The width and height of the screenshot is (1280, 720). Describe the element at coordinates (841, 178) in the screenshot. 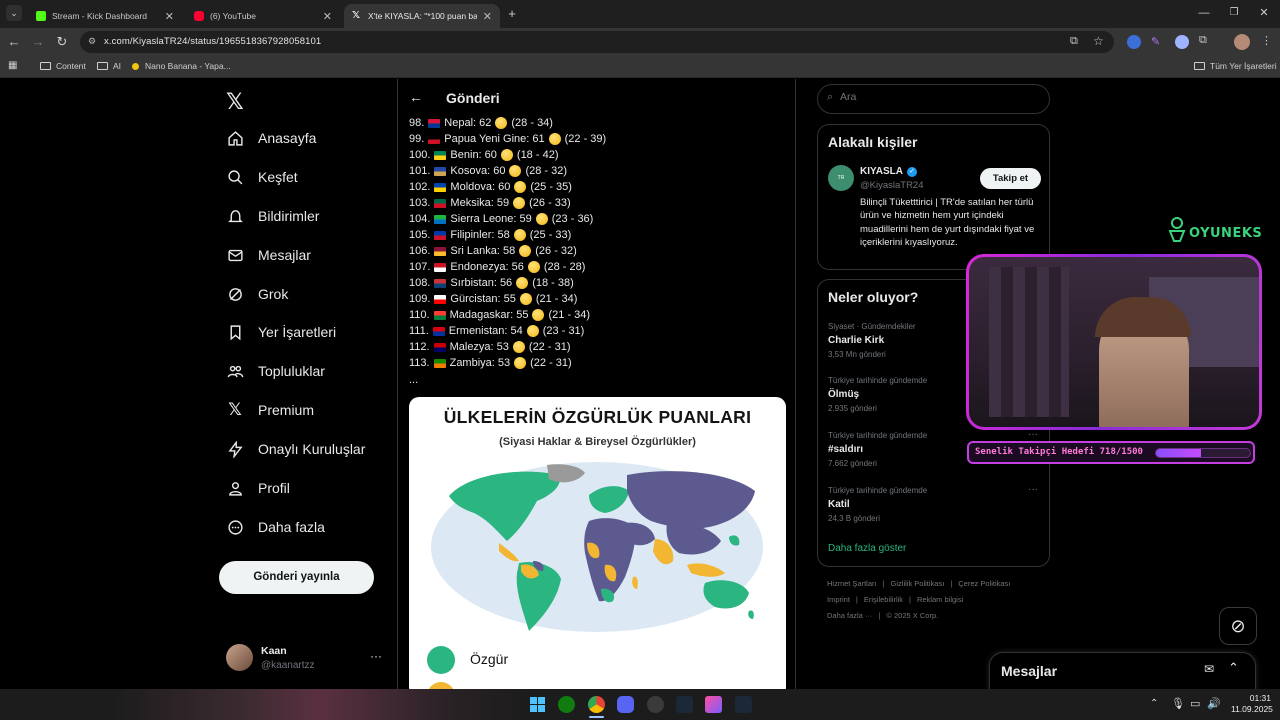

I see `kiyasla-avatar: TR` at that location.